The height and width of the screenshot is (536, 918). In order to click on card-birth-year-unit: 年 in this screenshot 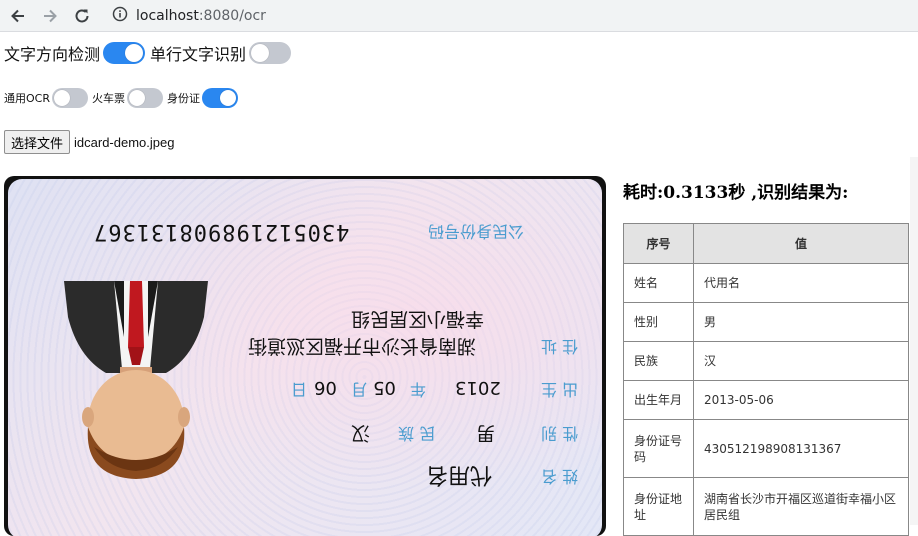, I will do `click(418, 389)`.